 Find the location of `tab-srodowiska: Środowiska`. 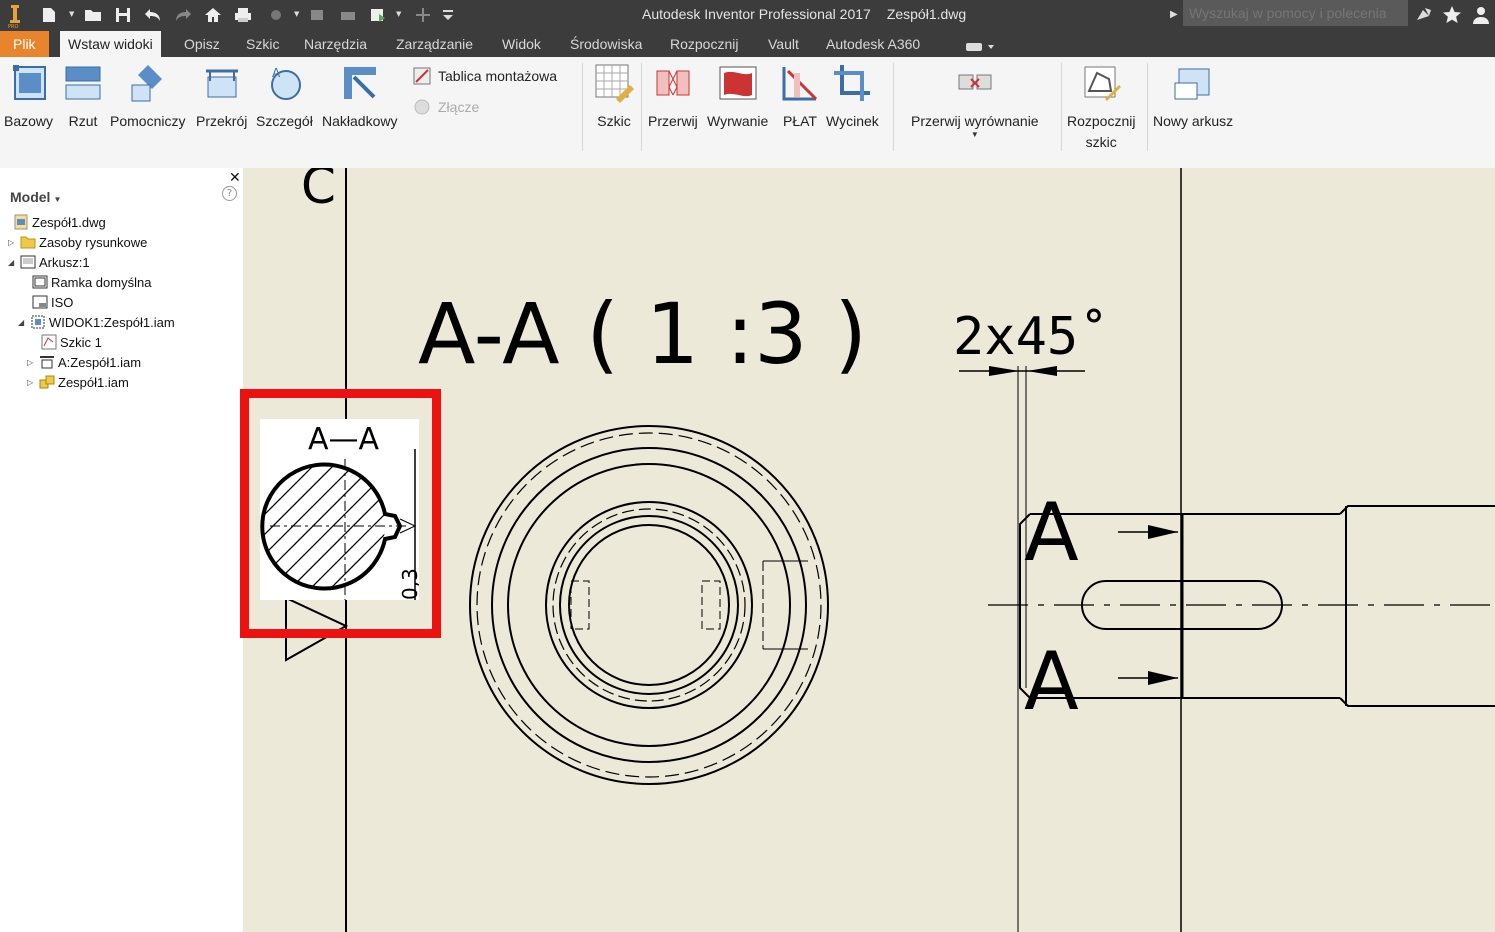

tab-srodowiska: Środowiska is located at coordinates (606, 44).